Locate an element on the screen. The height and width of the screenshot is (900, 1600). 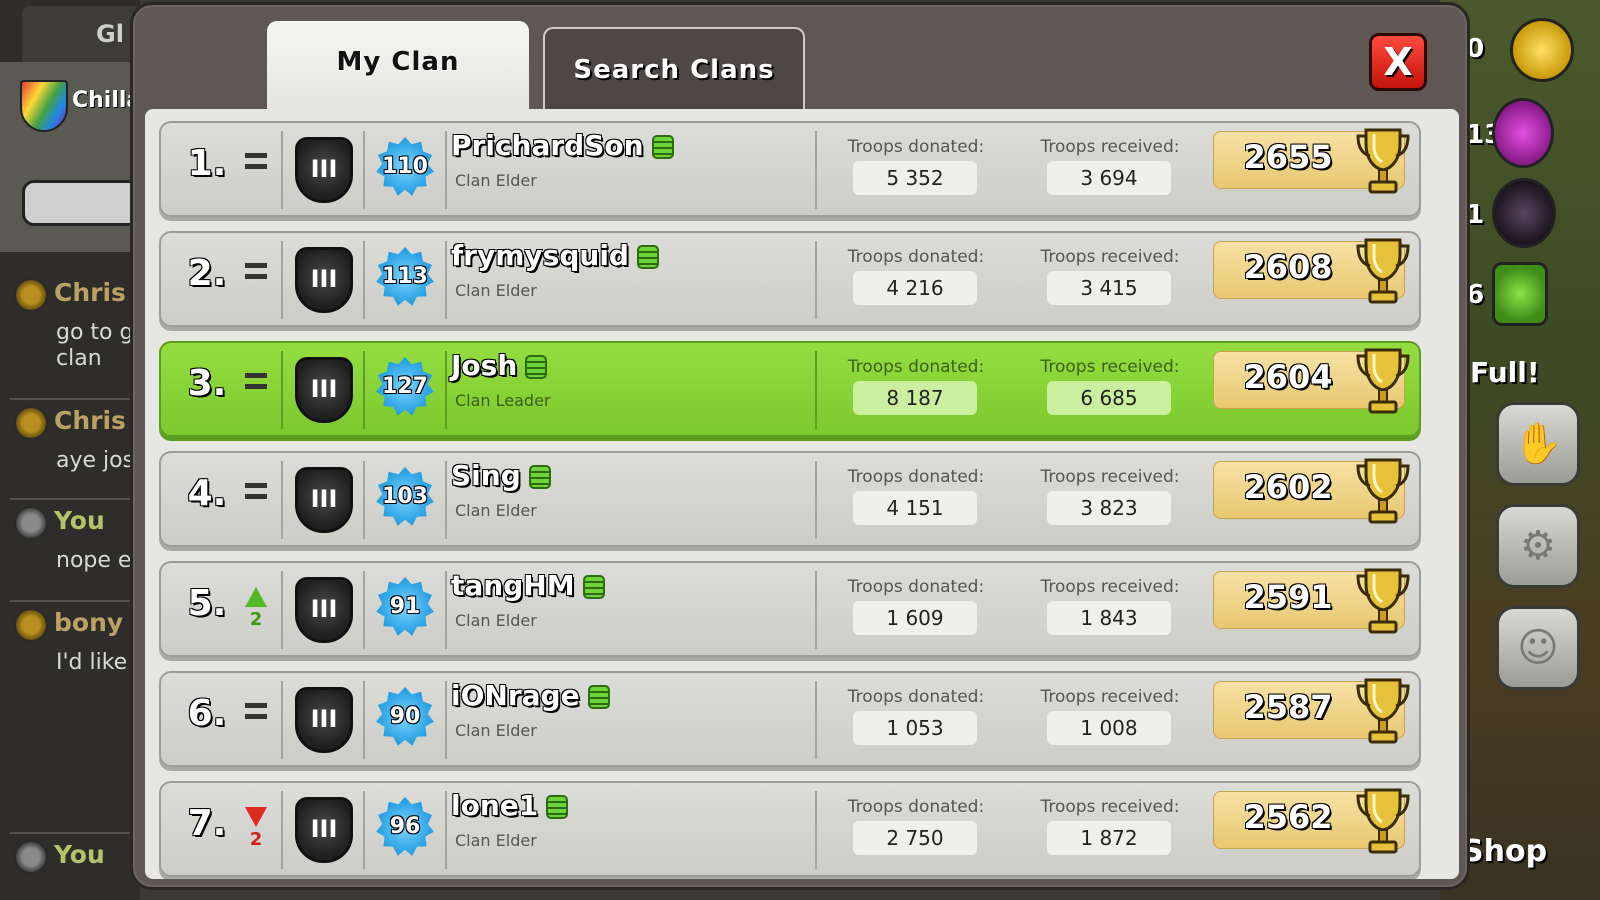
experience-level-badge: 113 is located at coordinates (405, 276).